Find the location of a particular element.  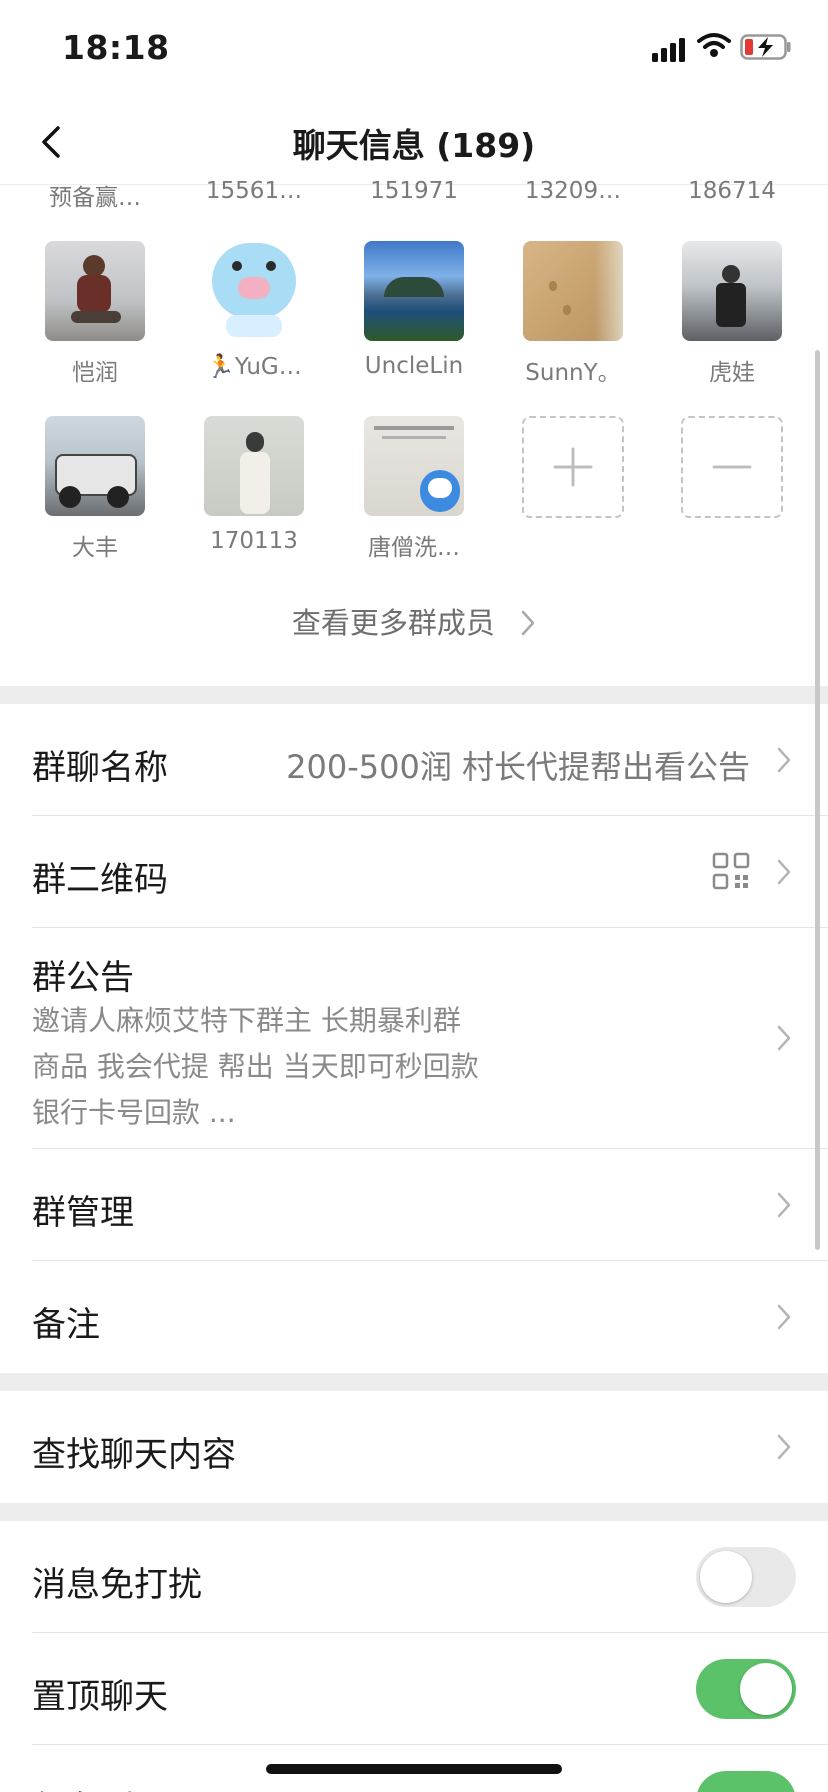

see-more-label: 查看更多群成员 is located at coordinates (393, 623).